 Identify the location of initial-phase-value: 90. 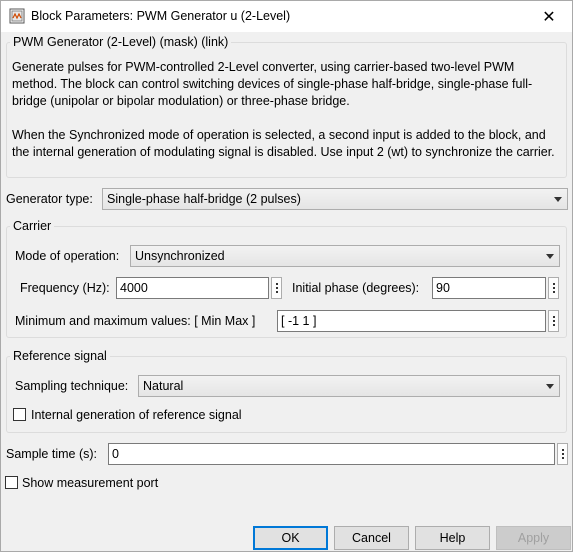
(443, 288).